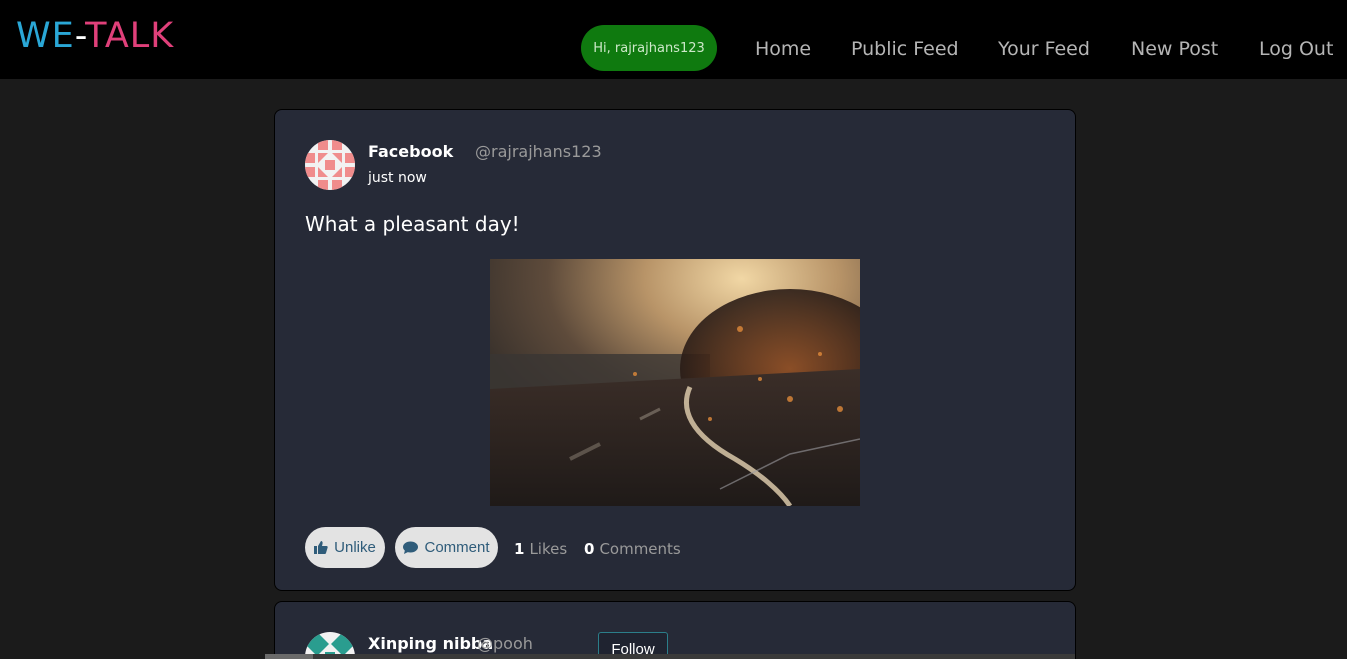  What do you see at coordinates (675, 630) in the screenshot?
I see `post-card: Xinping nibba @pooh Follow` at bounding box center [675, 630].